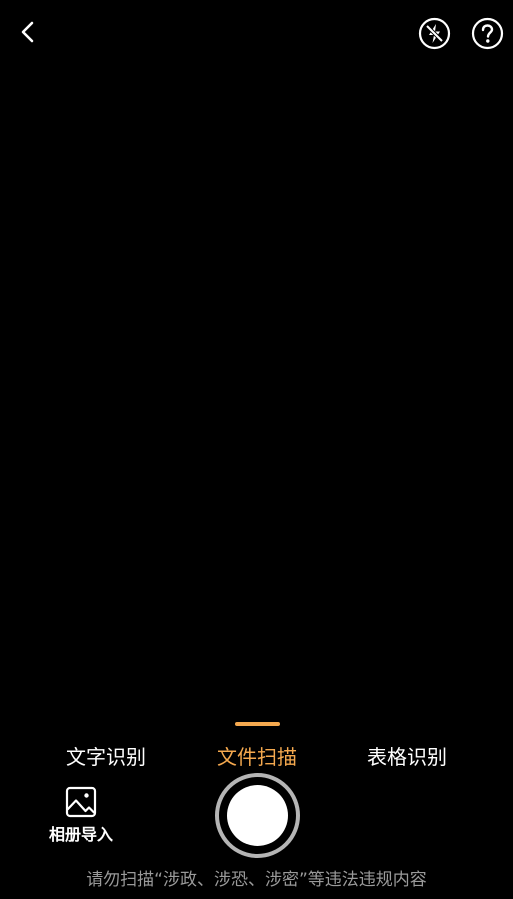 This screenshot has width=513, height=899. Describe the element at coordinates (81, 802) in the screenshot. I see `image-icon` at that location.